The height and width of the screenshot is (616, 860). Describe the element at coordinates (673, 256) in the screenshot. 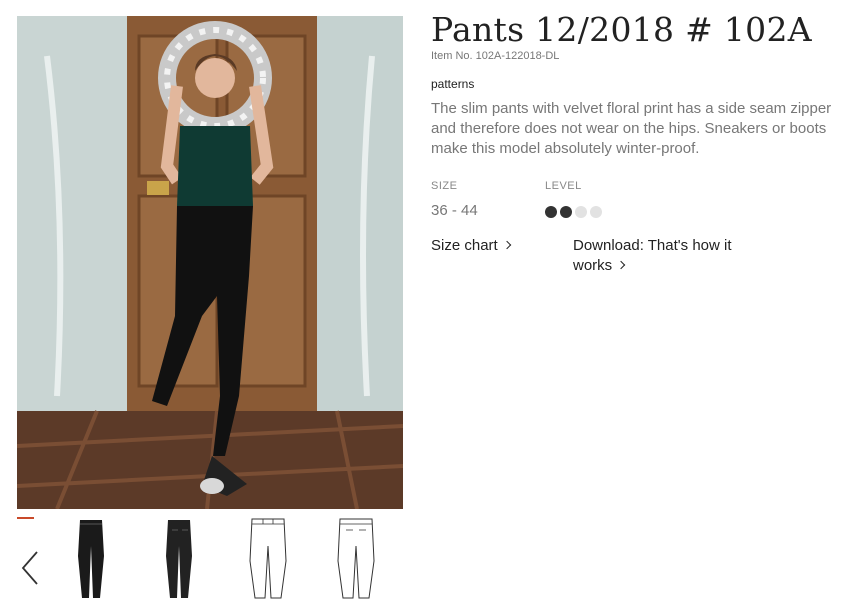

I see `download-howto-link: Download: That's how it works` at that location.